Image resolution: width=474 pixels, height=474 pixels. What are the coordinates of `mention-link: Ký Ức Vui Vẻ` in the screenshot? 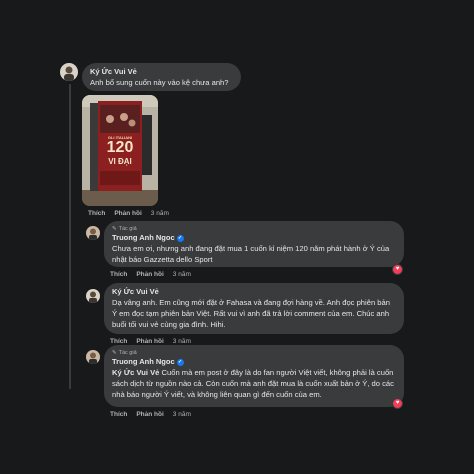 It's located at (135, 372).